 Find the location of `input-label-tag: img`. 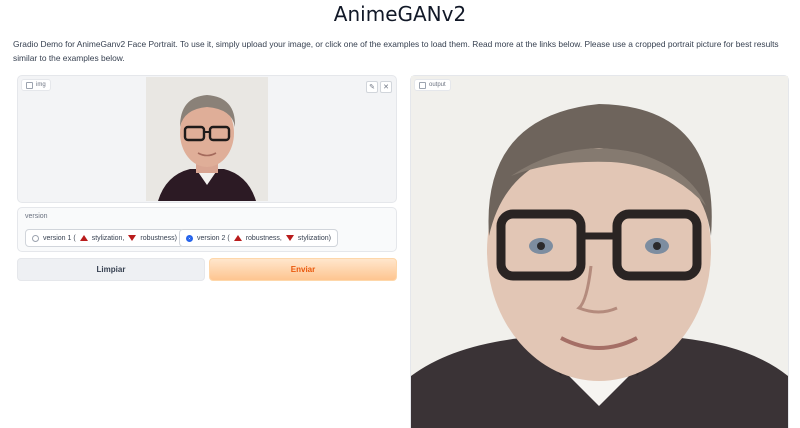

input-label-tag: img is located at coordinates (36, 85).